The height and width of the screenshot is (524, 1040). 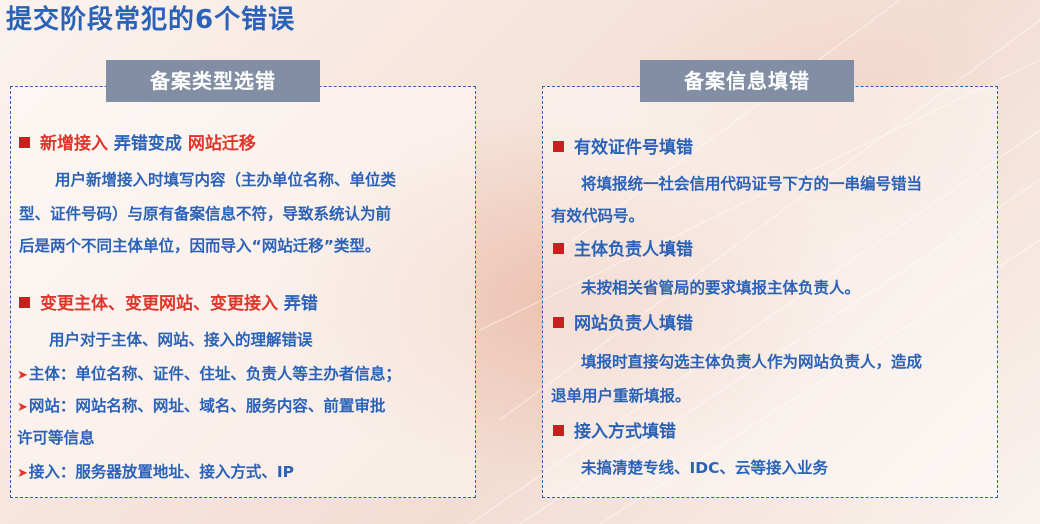 I want to click on error-change-type-title: 变更主体、变更网站、变更接入 弄错, so click(x=168, y=304).